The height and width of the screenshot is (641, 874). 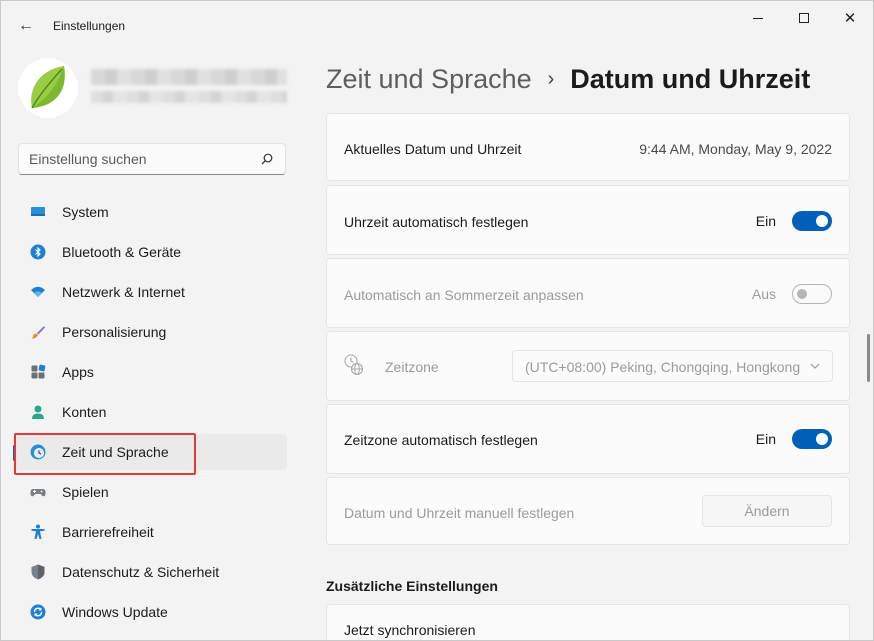 I want to click on auto-timezone-label: Zeitzone automatisch festlegen, so click(x=441, y=440).